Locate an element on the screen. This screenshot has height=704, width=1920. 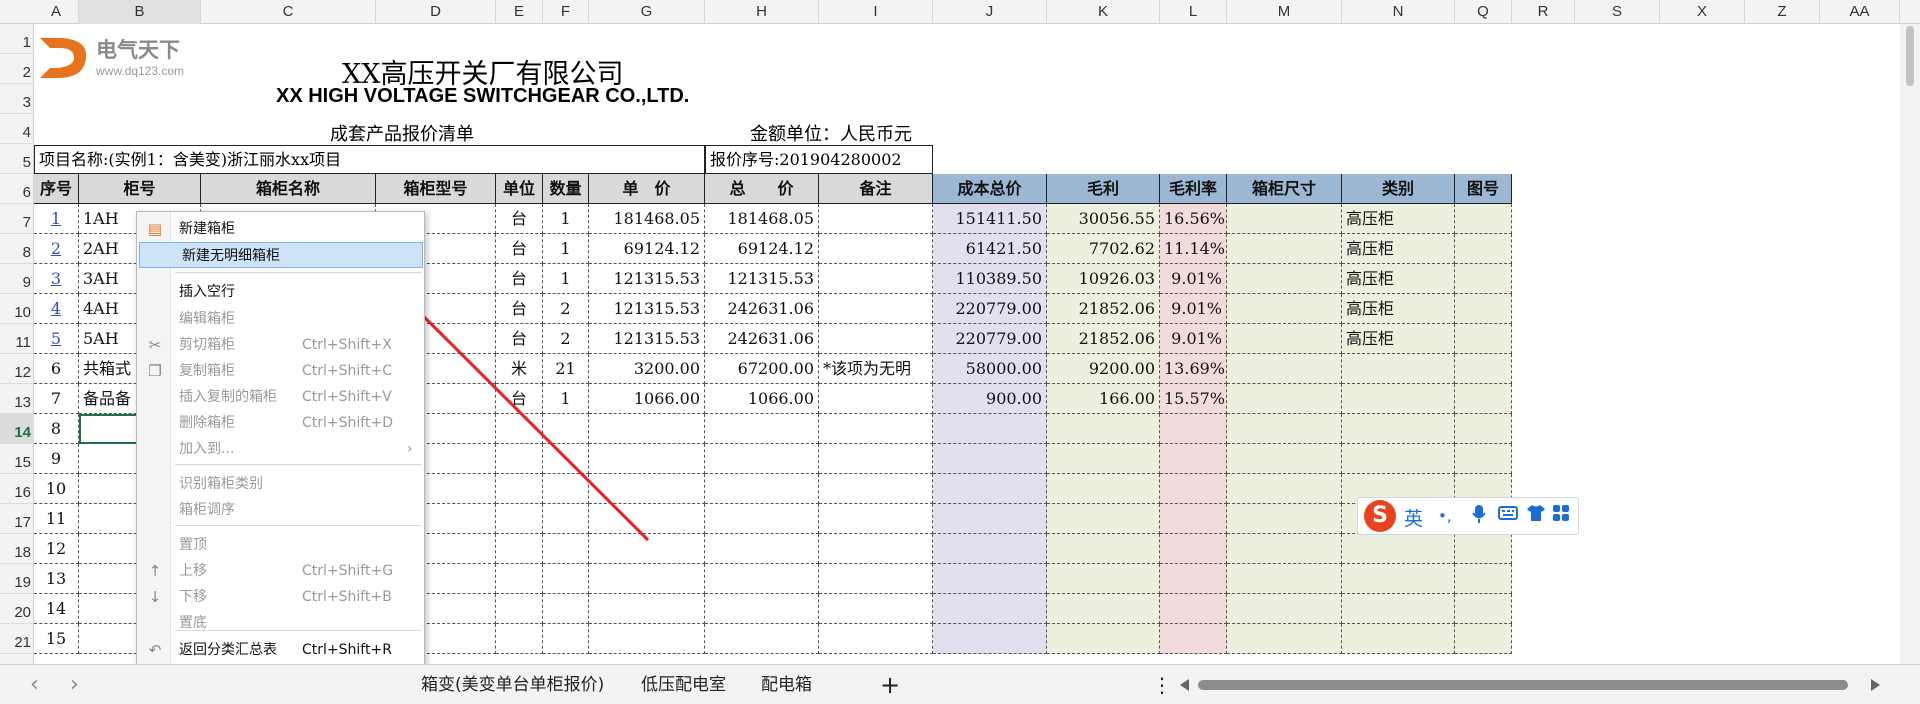
cell-no: 6 is located at coordinates (56, 369).